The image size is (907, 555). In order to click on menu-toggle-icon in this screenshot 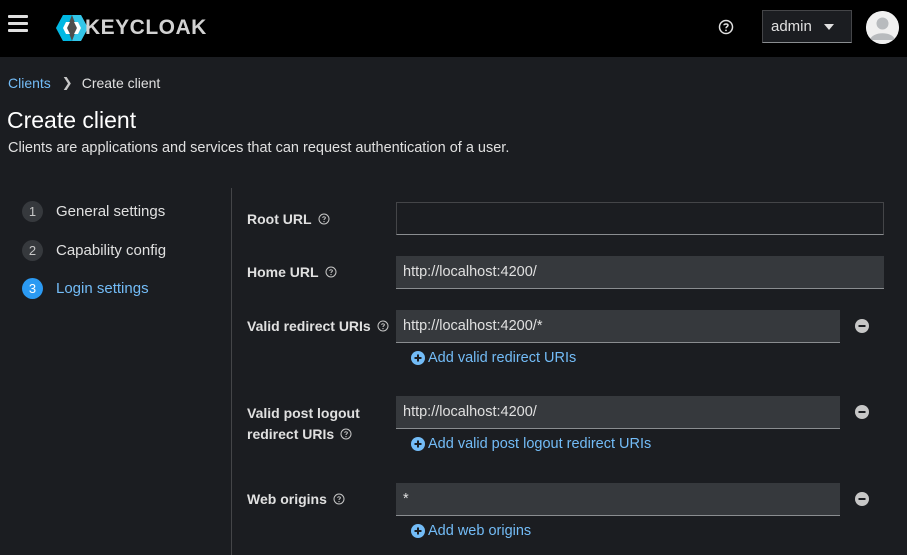, I will do `click(18, 24)`.